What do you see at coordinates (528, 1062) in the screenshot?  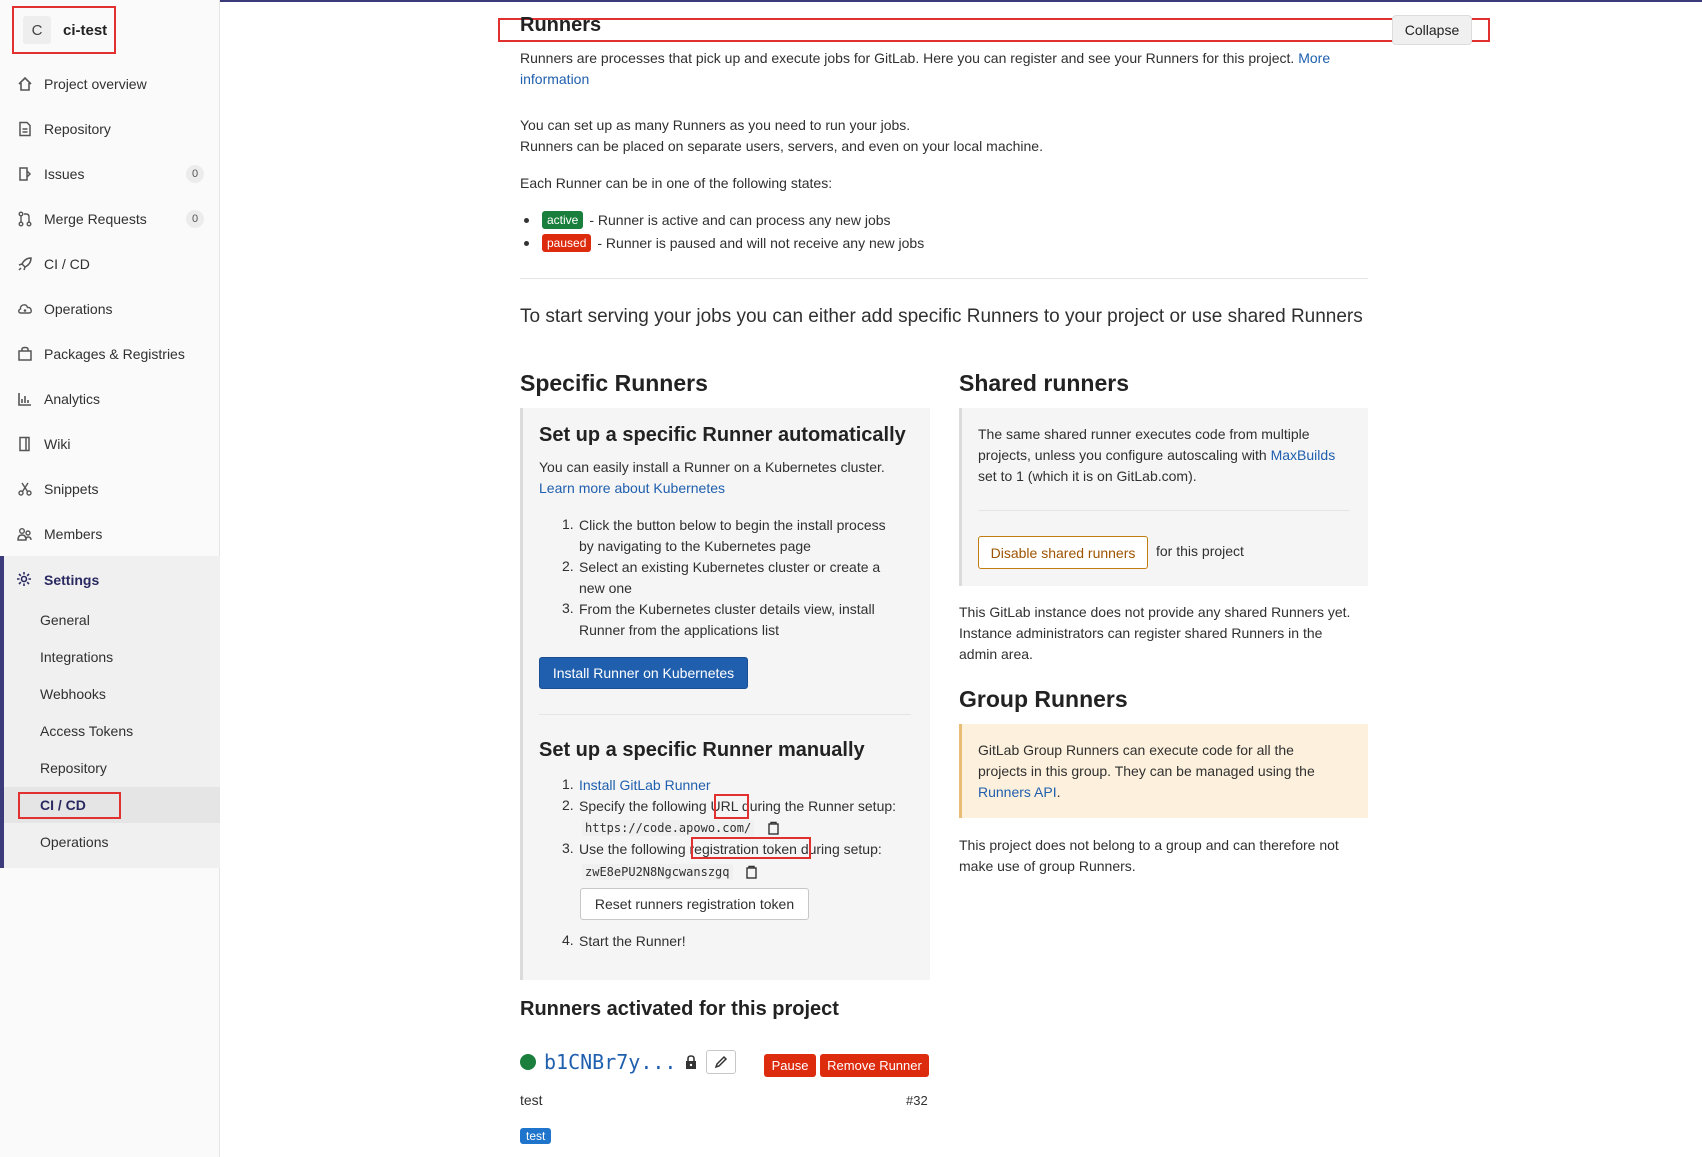 I see `runner-status-dot` at bounding box center [528, 1062].